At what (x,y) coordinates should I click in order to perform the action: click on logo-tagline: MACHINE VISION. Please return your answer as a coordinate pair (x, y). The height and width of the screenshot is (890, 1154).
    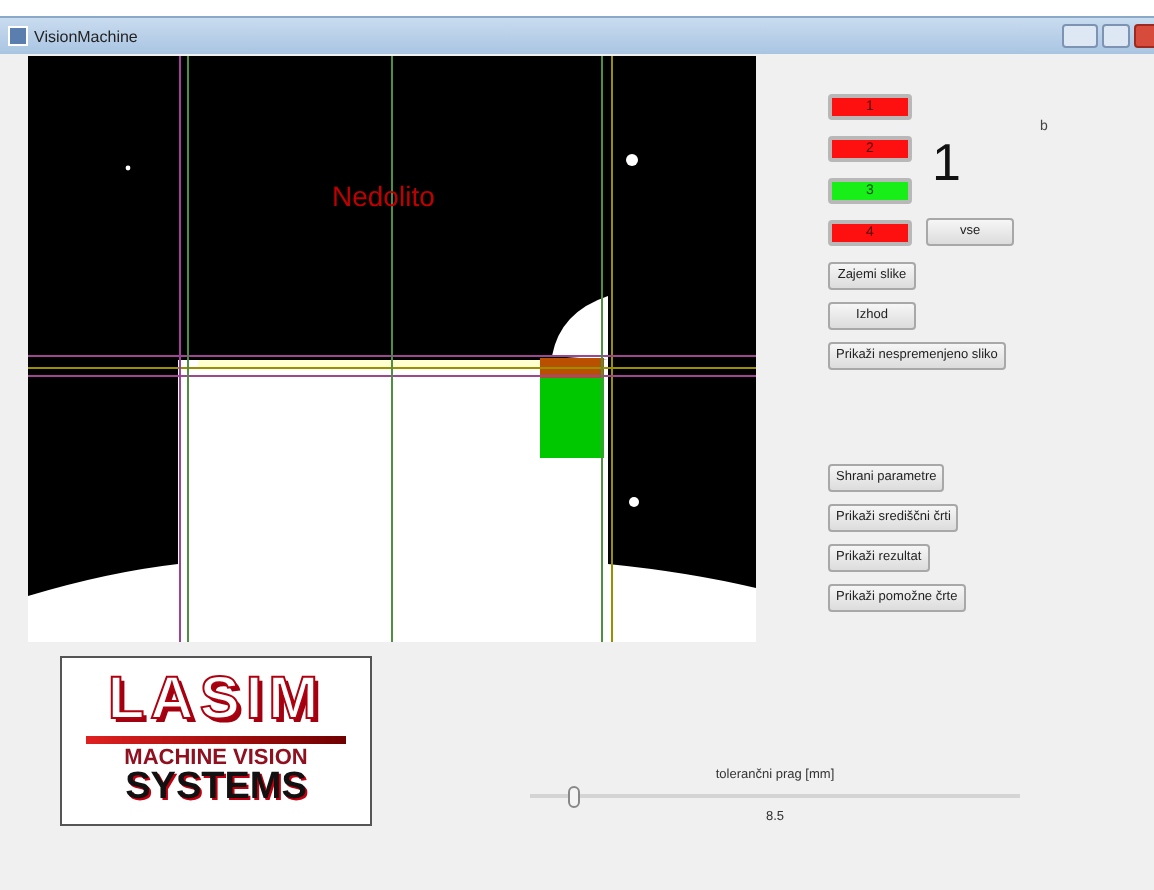
    Looking at the image, I should click on (216, 759).